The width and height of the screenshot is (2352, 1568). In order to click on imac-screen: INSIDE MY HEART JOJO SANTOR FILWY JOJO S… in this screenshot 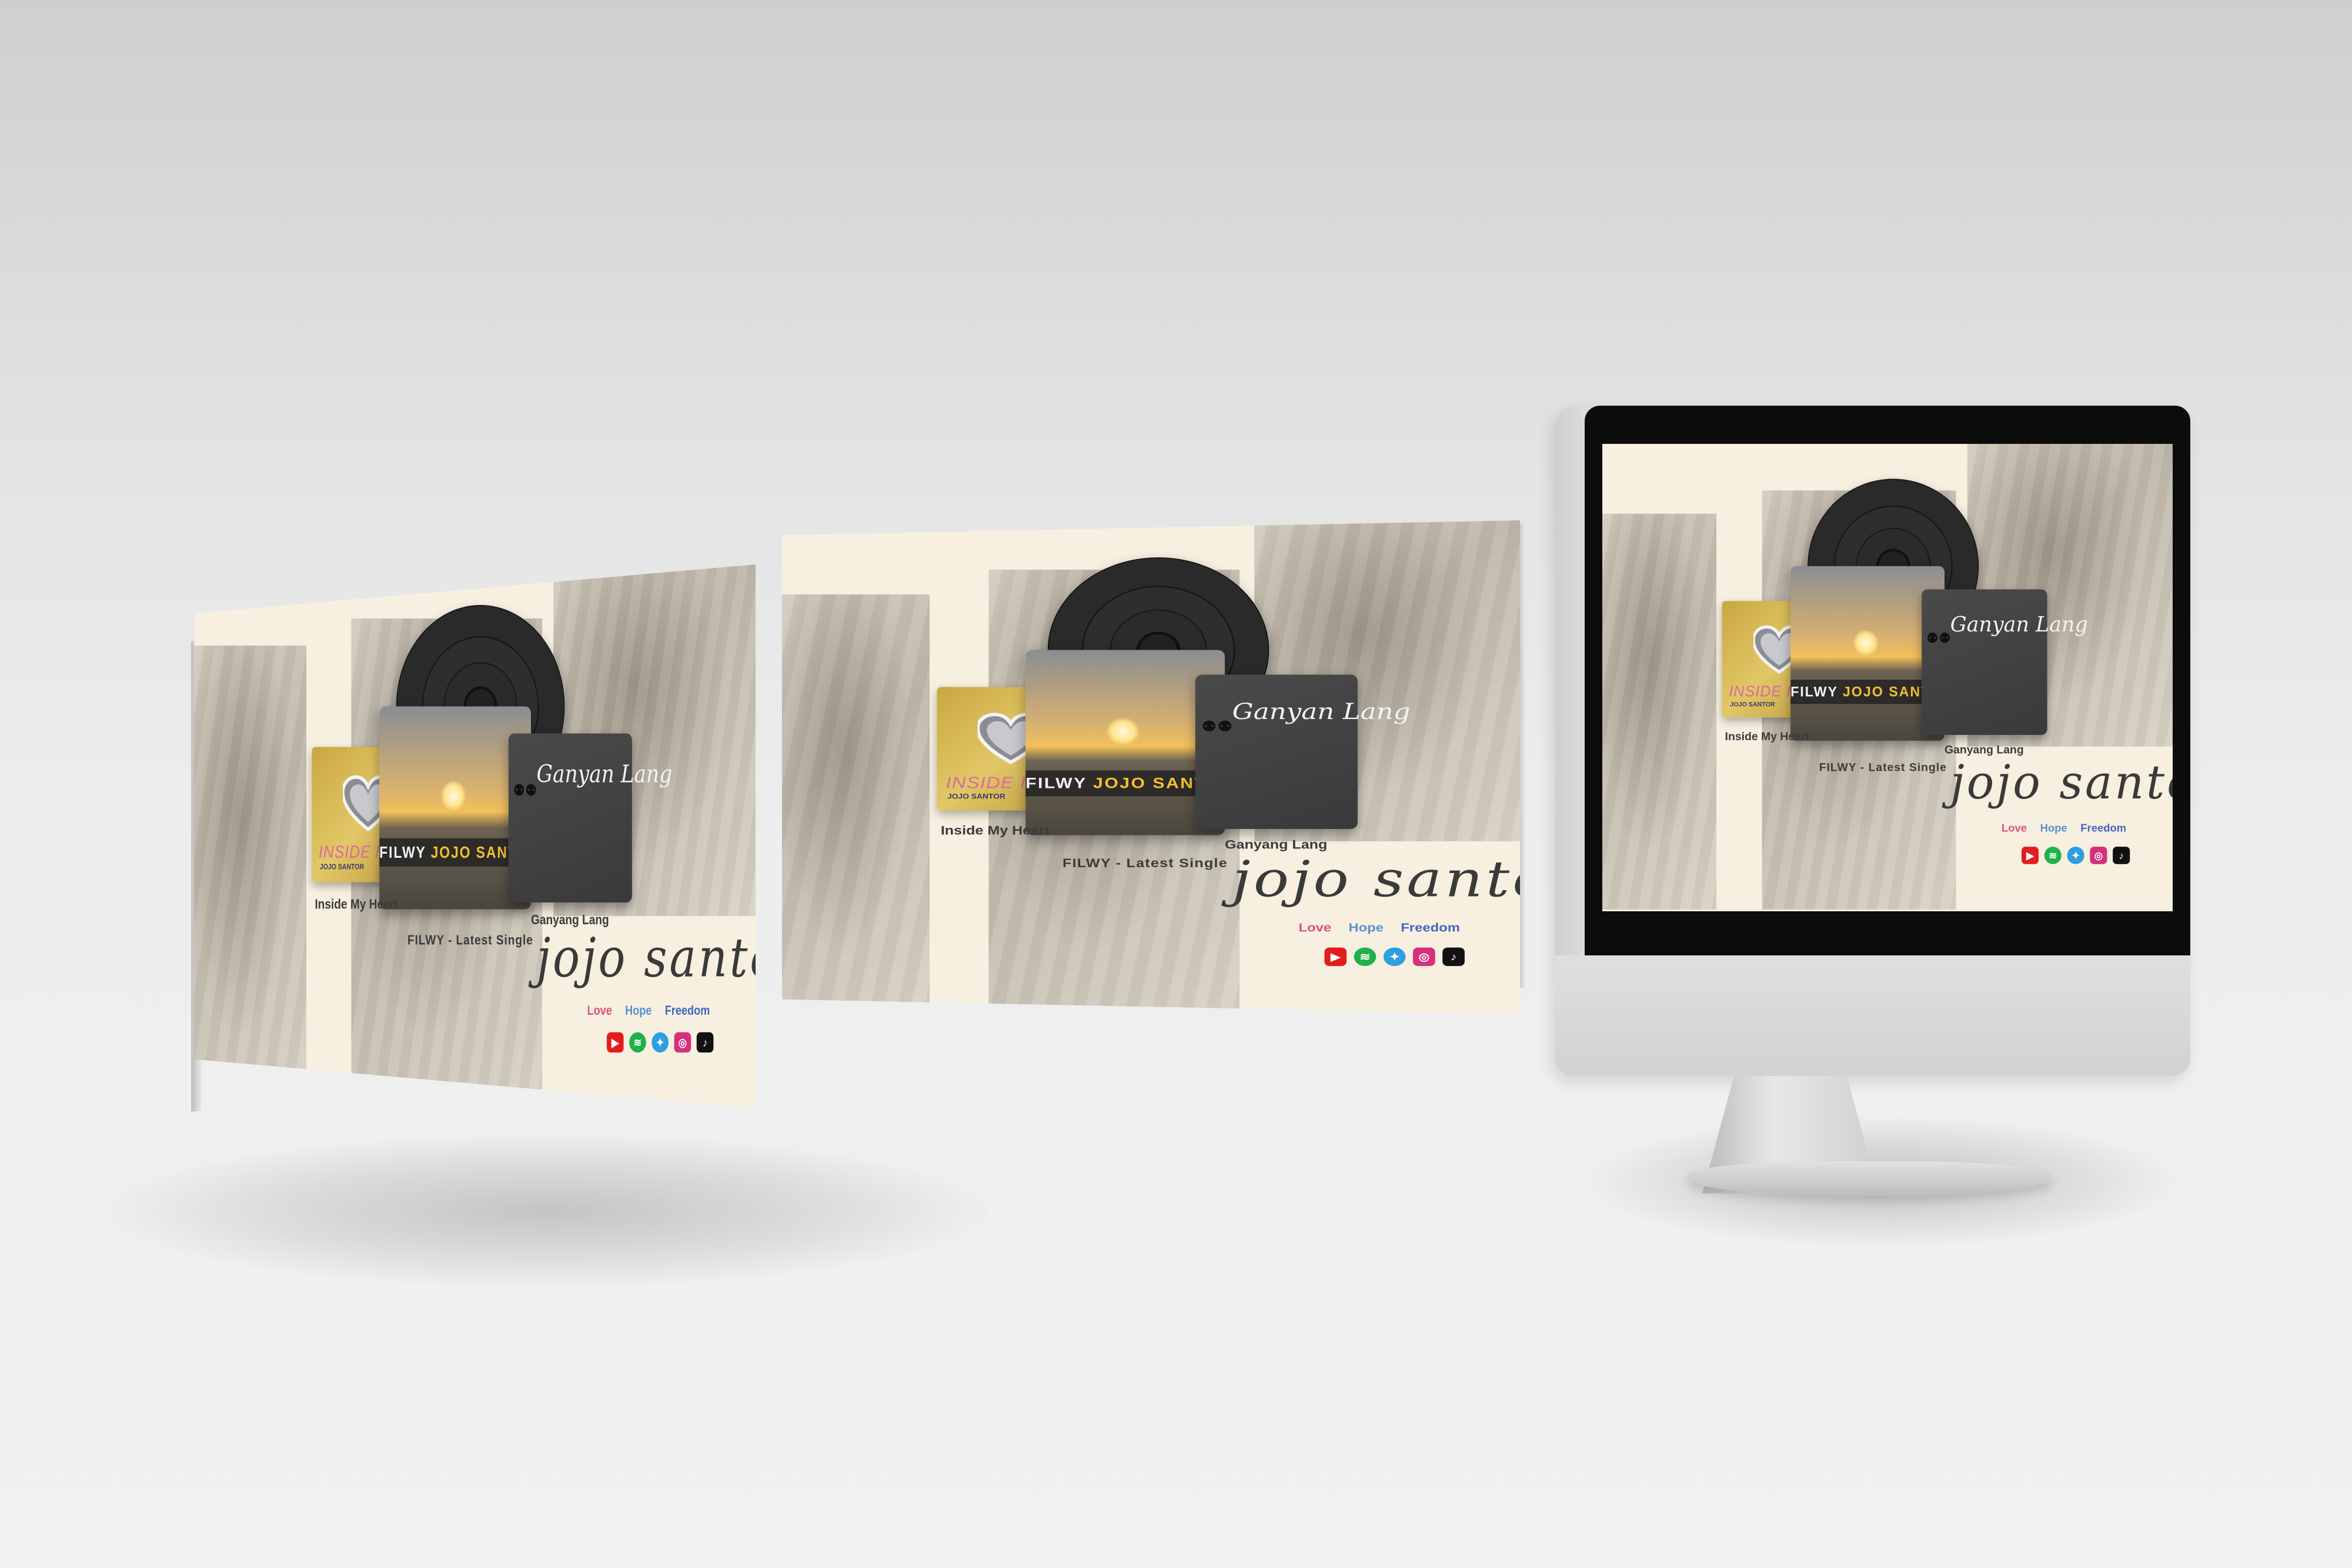, I will do `click(1887, 677)`.